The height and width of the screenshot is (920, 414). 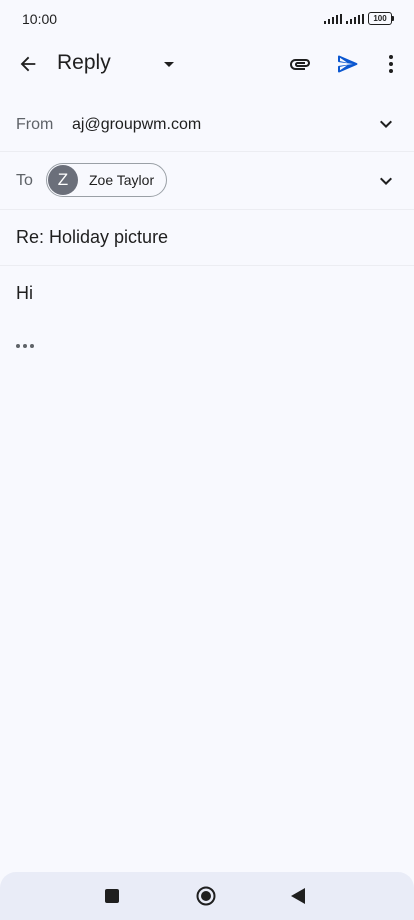 I want to click on recipient-chip: Z Zoe Taylor, so click(x=106, y=180).